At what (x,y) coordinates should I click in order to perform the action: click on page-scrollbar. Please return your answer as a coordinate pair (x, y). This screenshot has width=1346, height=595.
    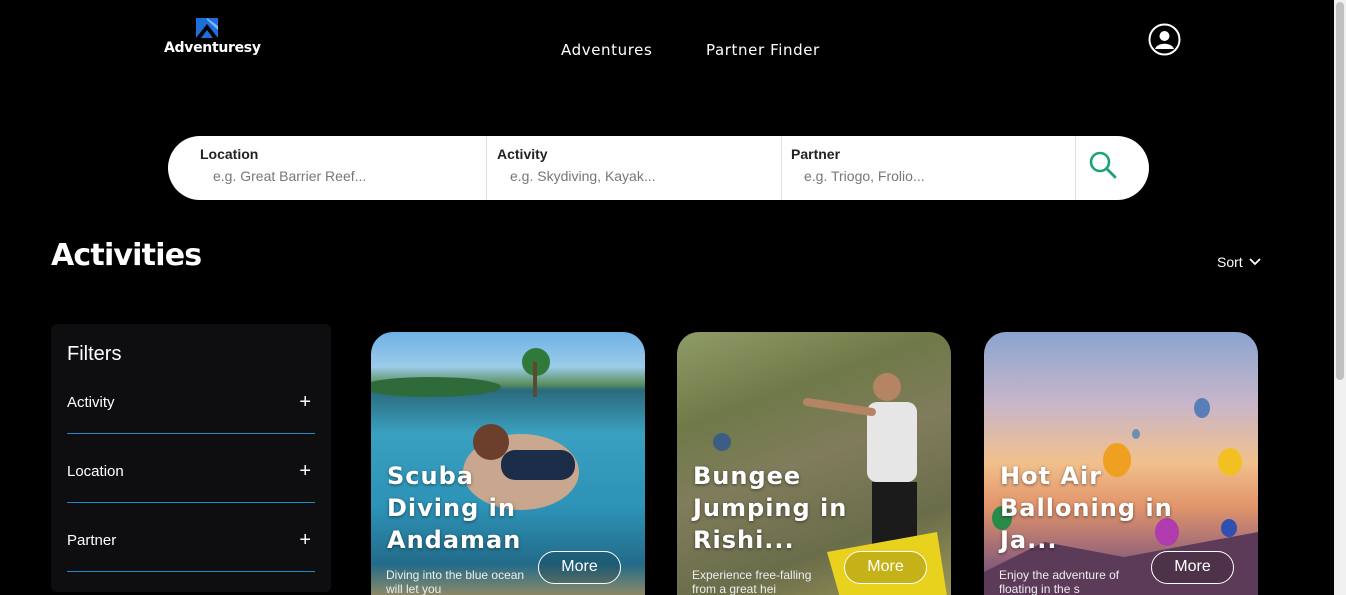
    Looking at the image, I should click on (1340, 297).